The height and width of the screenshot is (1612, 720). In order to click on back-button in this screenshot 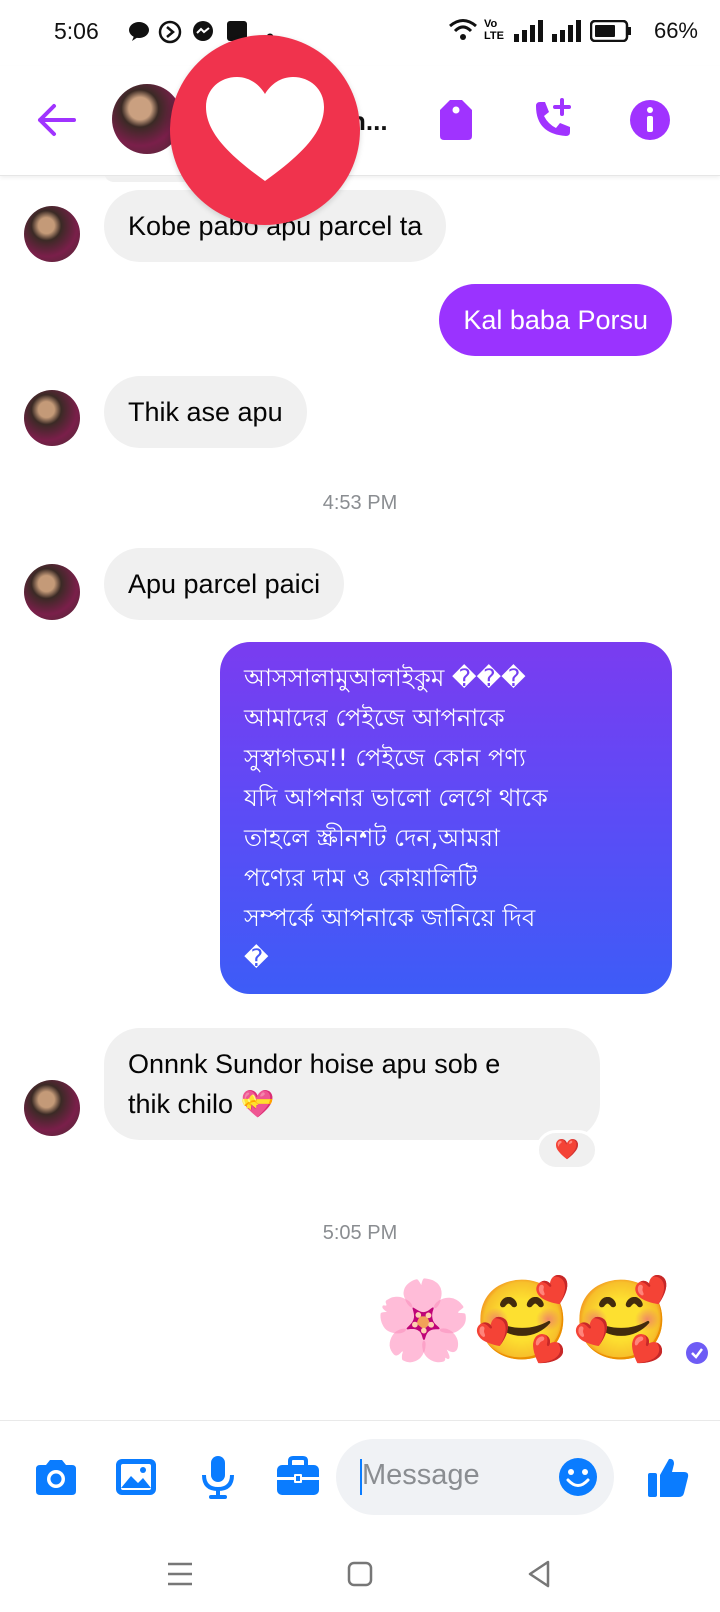, I will do `click(56, 120)`.